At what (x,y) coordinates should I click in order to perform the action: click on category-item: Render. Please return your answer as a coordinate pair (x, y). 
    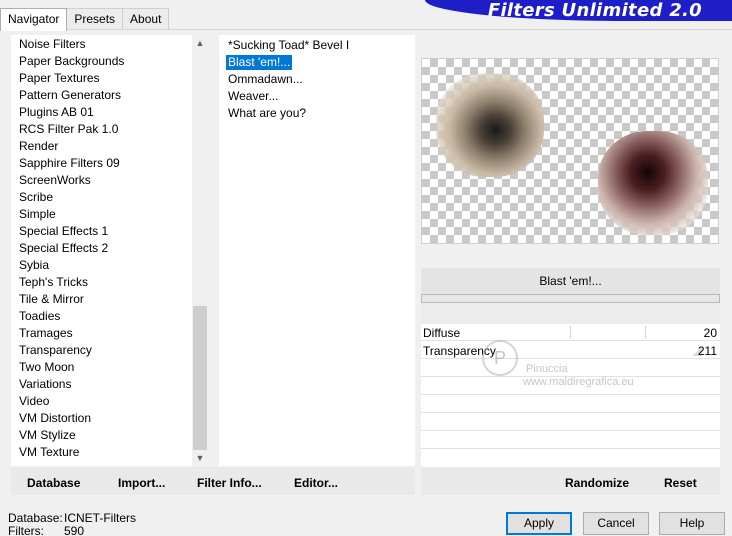
    Looking at the image, I should click on (101, 146).